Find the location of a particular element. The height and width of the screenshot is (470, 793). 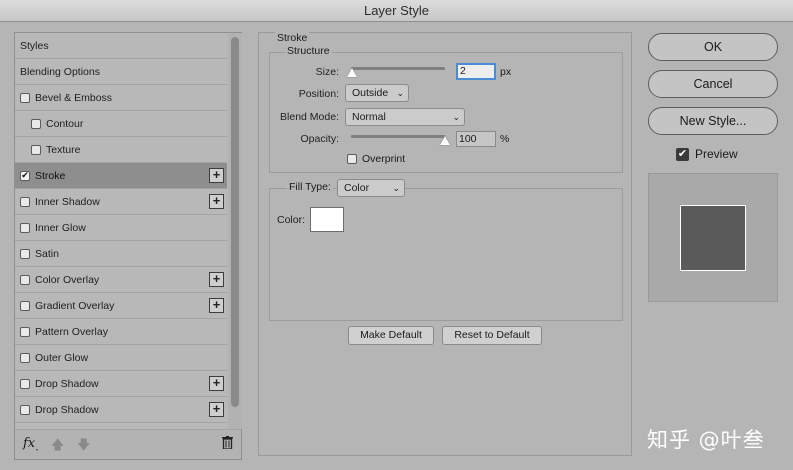

style-item-label: Color Overlay is located at coordinates (67, 279).